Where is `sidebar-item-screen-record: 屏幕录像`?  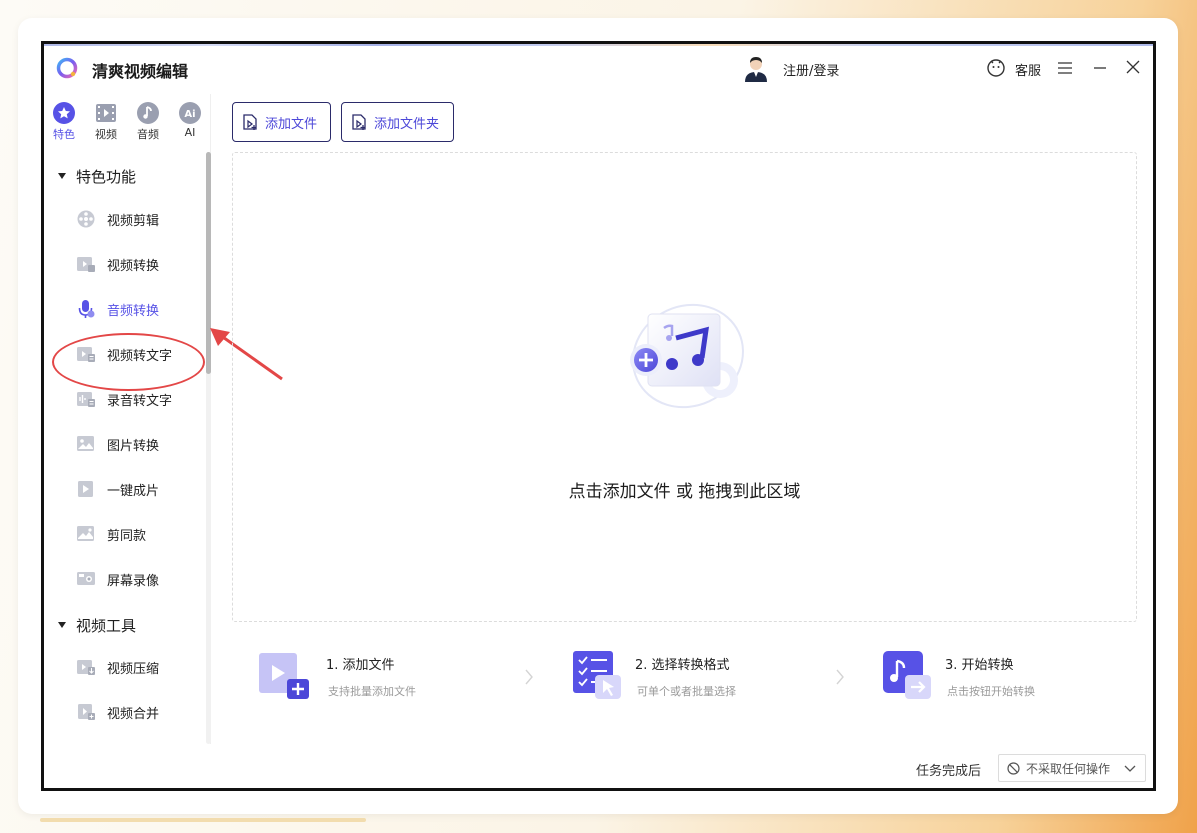 sidebar-item-screen-record: 屏幕录像 is located at coordinates (117, 579).